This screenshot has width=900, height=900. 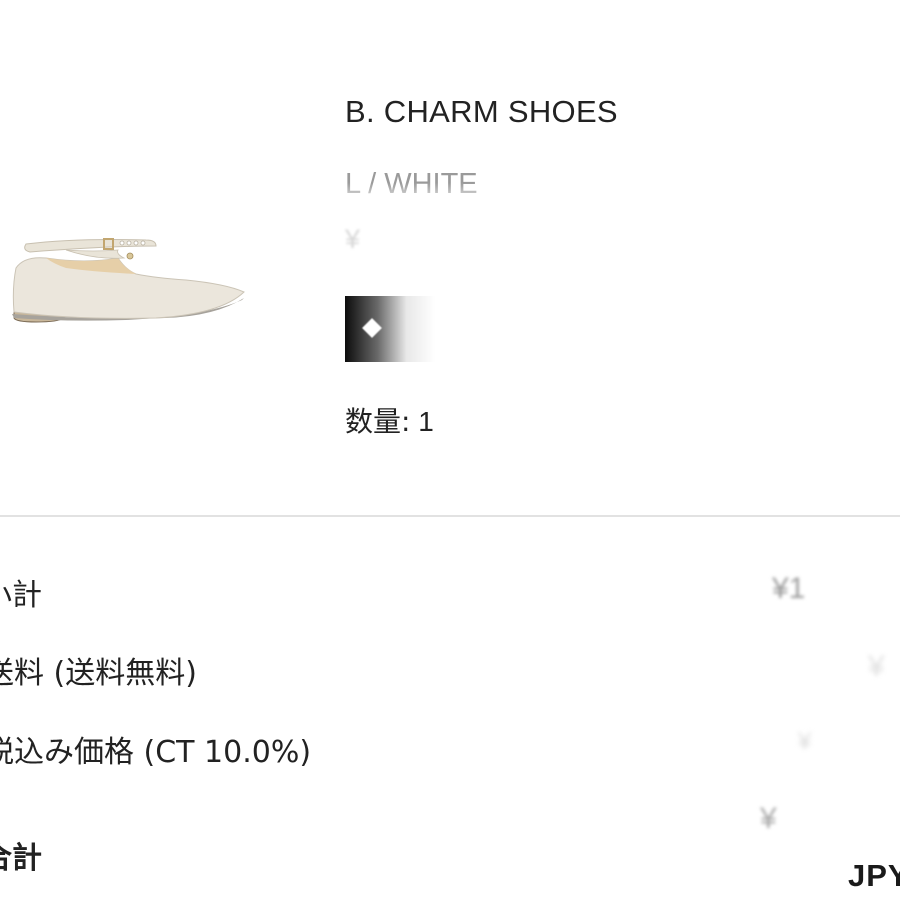 I want to click on quantity-label: 数量:, so click(x=378, y=421).